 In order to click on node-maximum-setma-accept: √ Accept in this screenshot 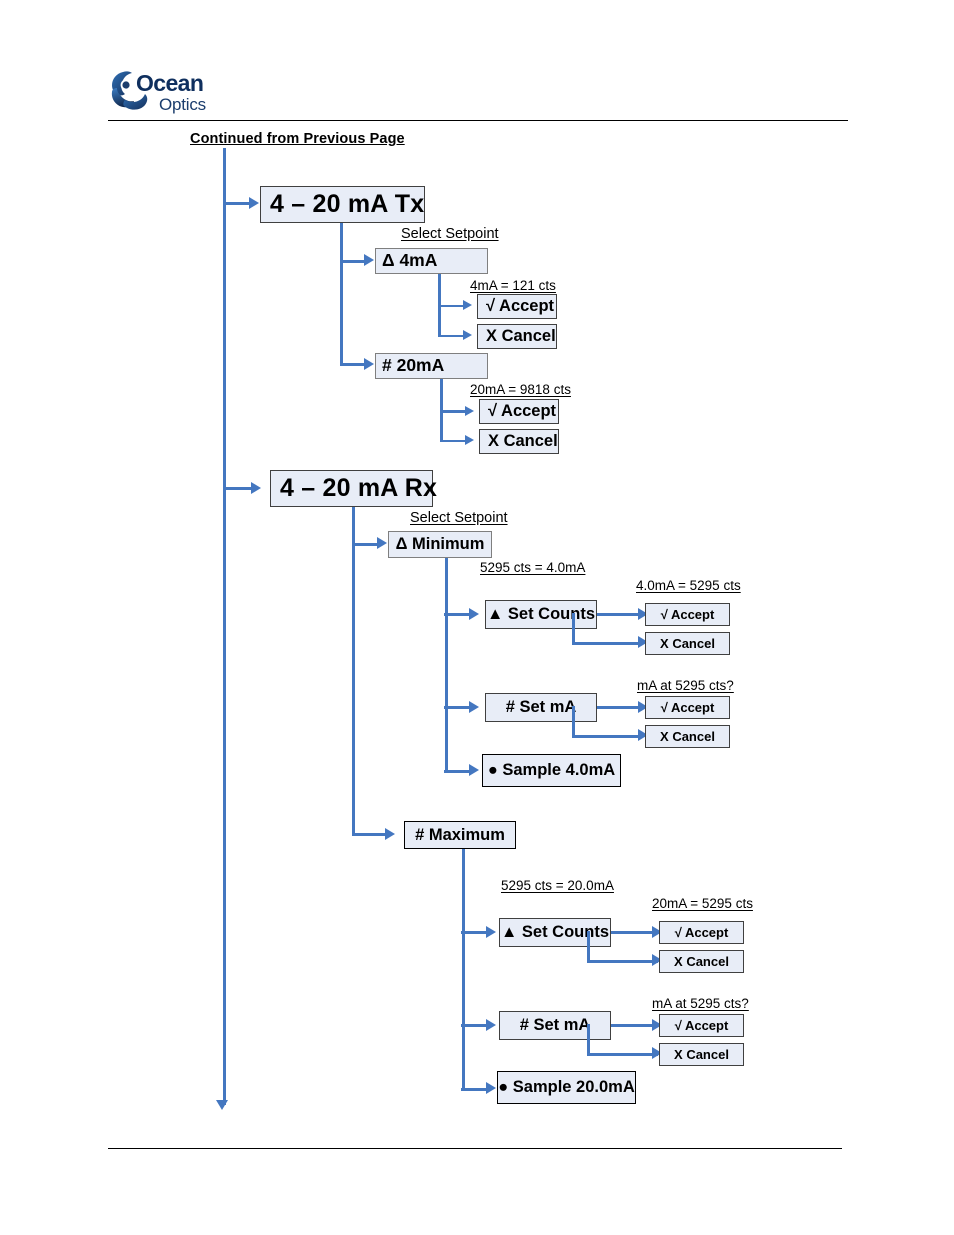, I will do `click(701, 1025)`.